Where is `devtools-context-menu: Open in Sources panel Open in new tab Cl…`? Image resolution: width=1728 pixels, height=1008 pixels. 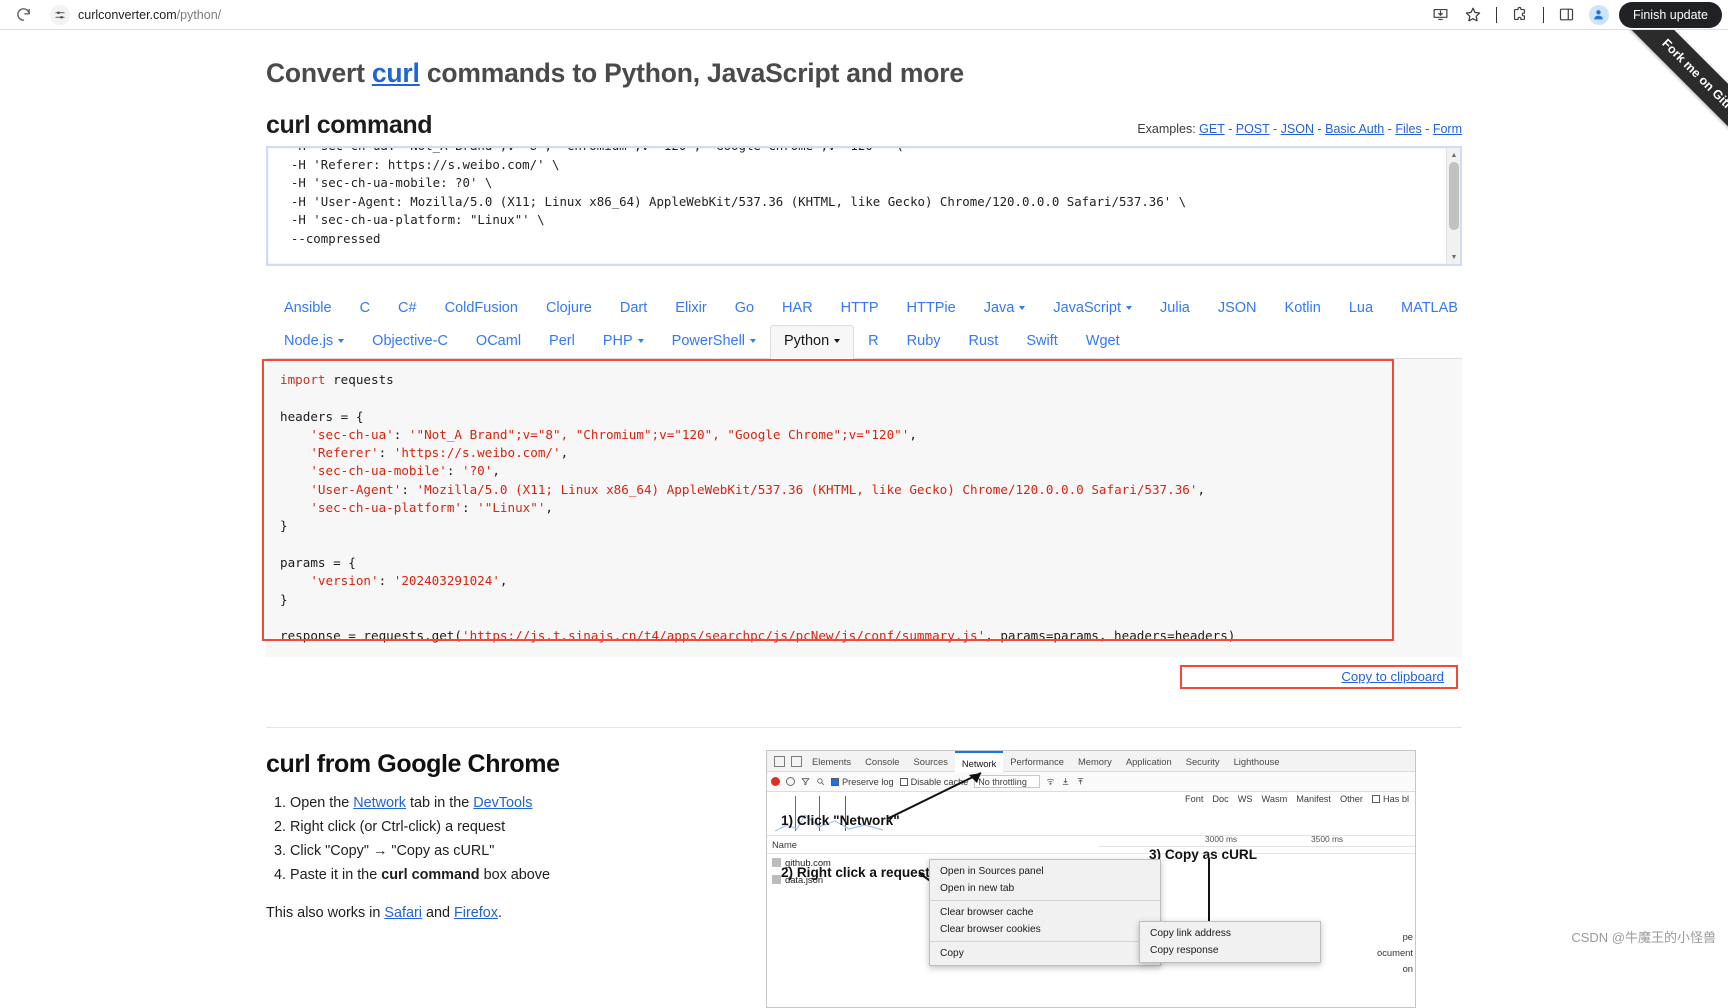 devtools-context-menu: Open in Sources panel Open in new tab Cl… is located at coordinates (1045, 913).